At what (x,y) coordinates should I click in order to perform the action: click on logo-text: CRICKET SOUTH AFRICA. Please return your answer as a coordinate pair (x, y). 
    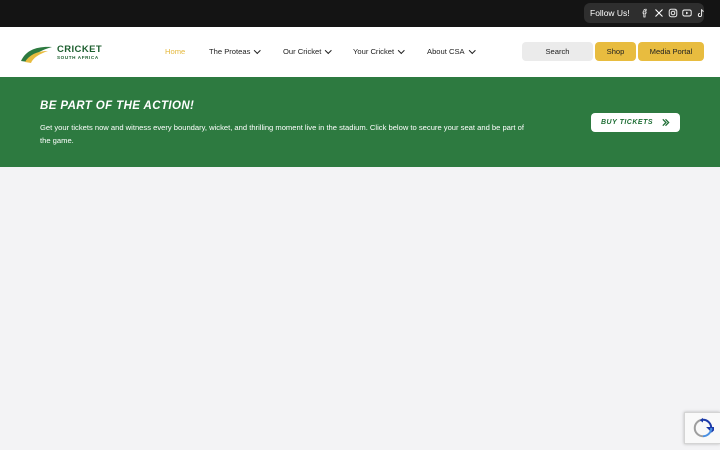
    Looking at the image, I should click on (79, 52).